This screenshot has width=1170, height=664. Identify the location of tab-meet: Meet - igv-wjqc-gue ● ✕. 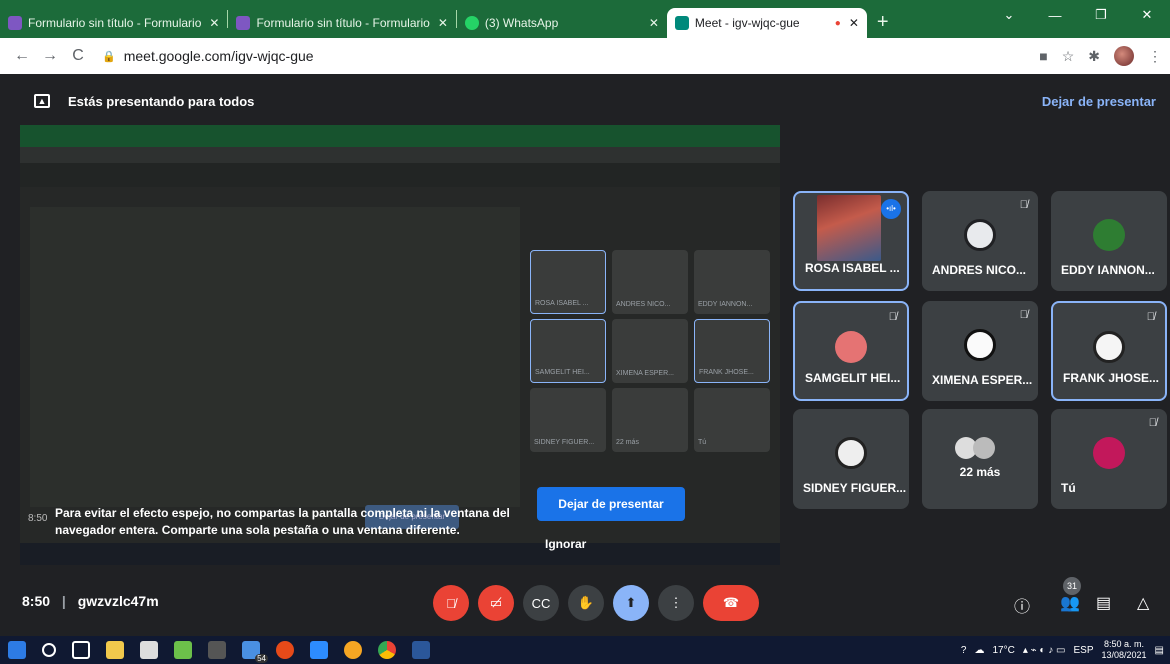
(766, 23).